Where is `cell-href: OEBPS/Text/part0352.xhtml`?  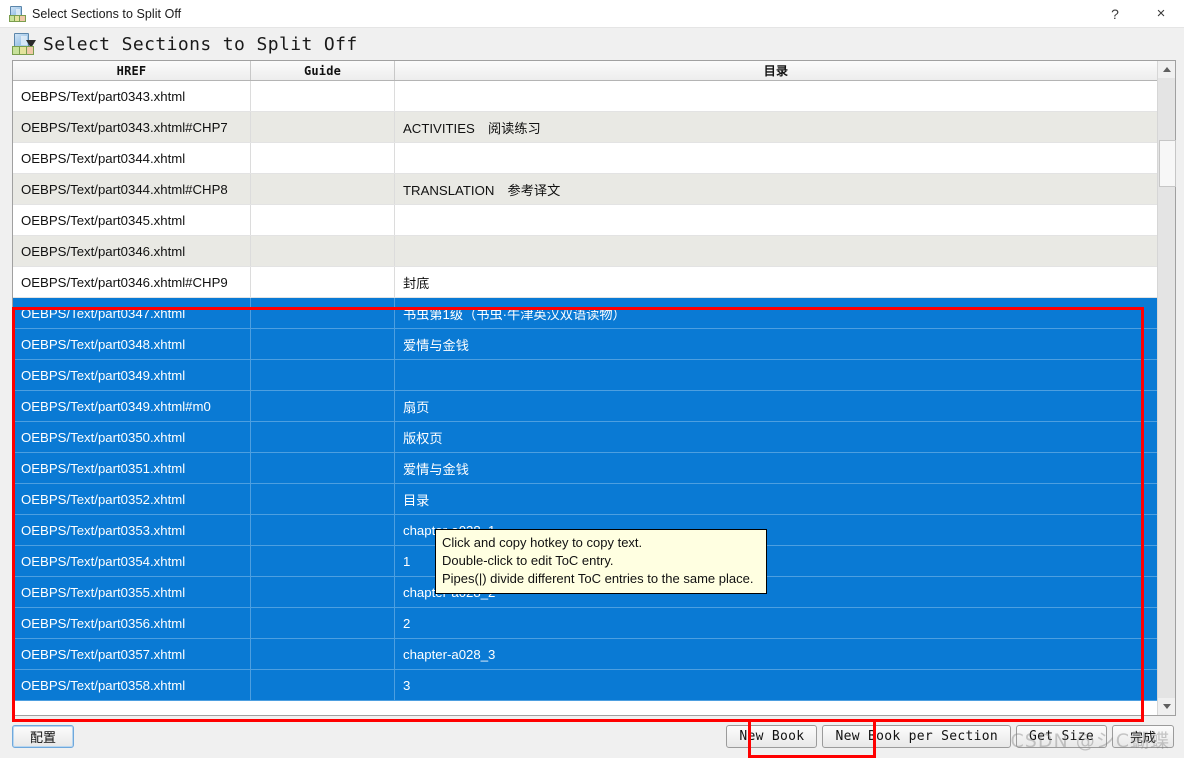 cell-href: OEBPS/Text/part0352.xhtml is located at coordinates (132, 499).